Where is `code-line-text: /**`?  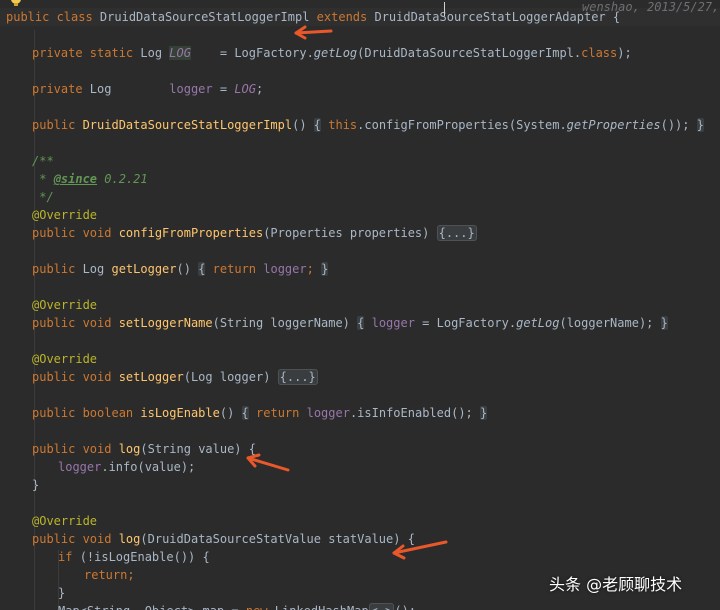
code-line-text: /** is located at coordinates (43, 161).